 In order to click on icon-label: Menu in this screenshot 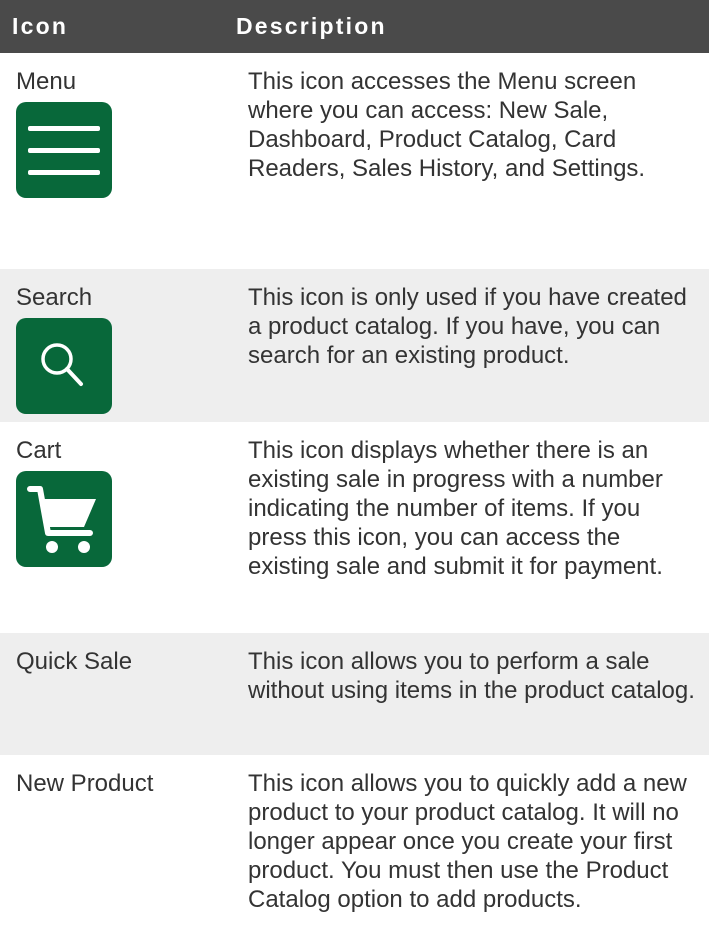, I will do `click(46, 81)`.